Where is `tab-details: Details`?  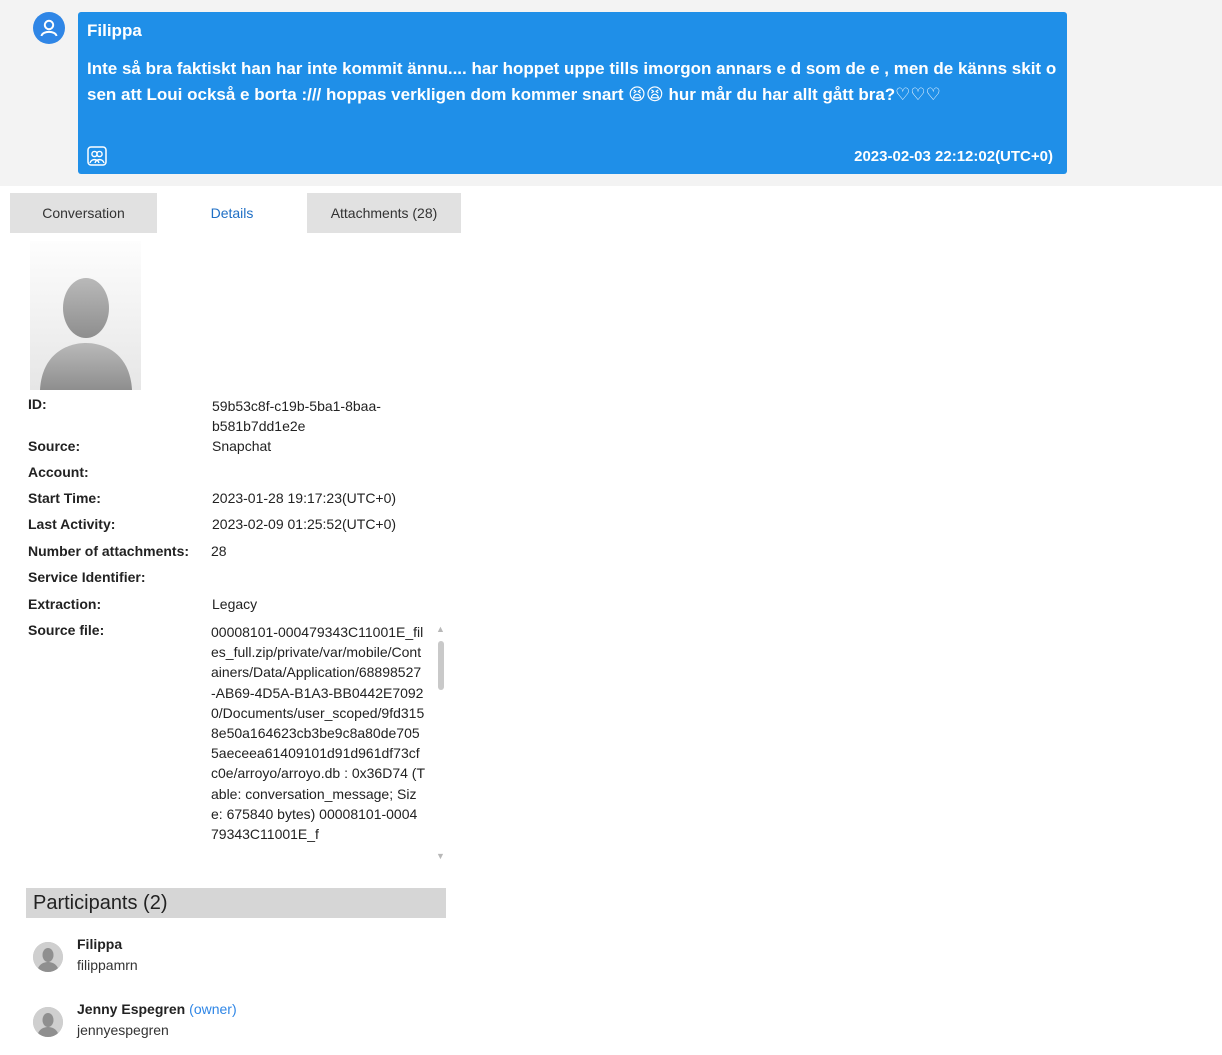
tab-details: Details is located at coordinates (232, 213).